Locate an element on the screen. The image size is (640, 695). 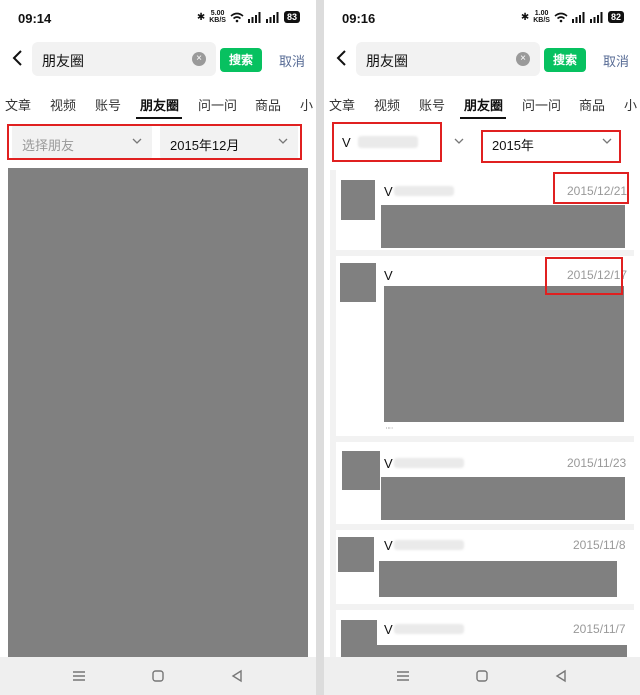
post-date: 2015/11/7 is located at coordinates (599, 629).